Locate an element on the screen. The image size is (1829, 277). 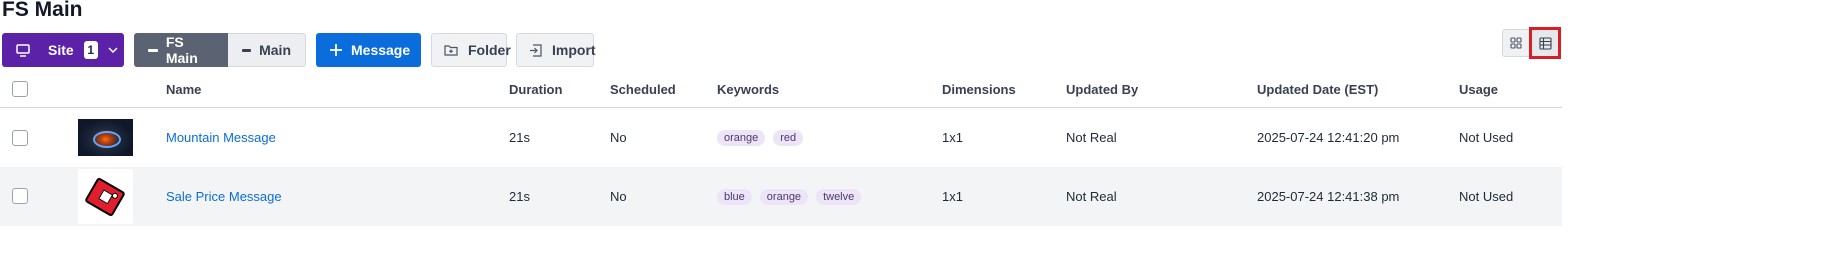
plus-icon is located at coordinates (336, 50).